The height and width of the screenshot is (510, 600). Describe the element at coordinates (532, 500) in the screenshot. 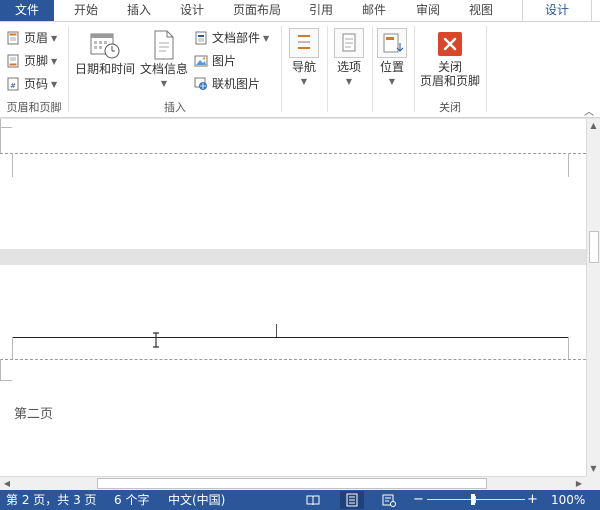

I see `zoom-in-button: +` at that location.